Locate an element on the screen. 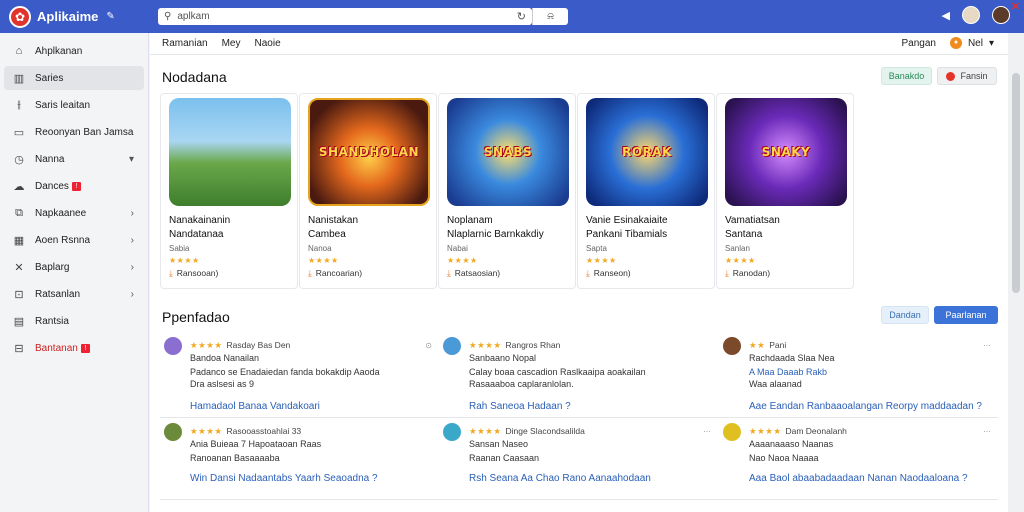 This screenshot has width=1024, height=512. popular-blue-button: Paarlanan is located at coordinates (966, 315).